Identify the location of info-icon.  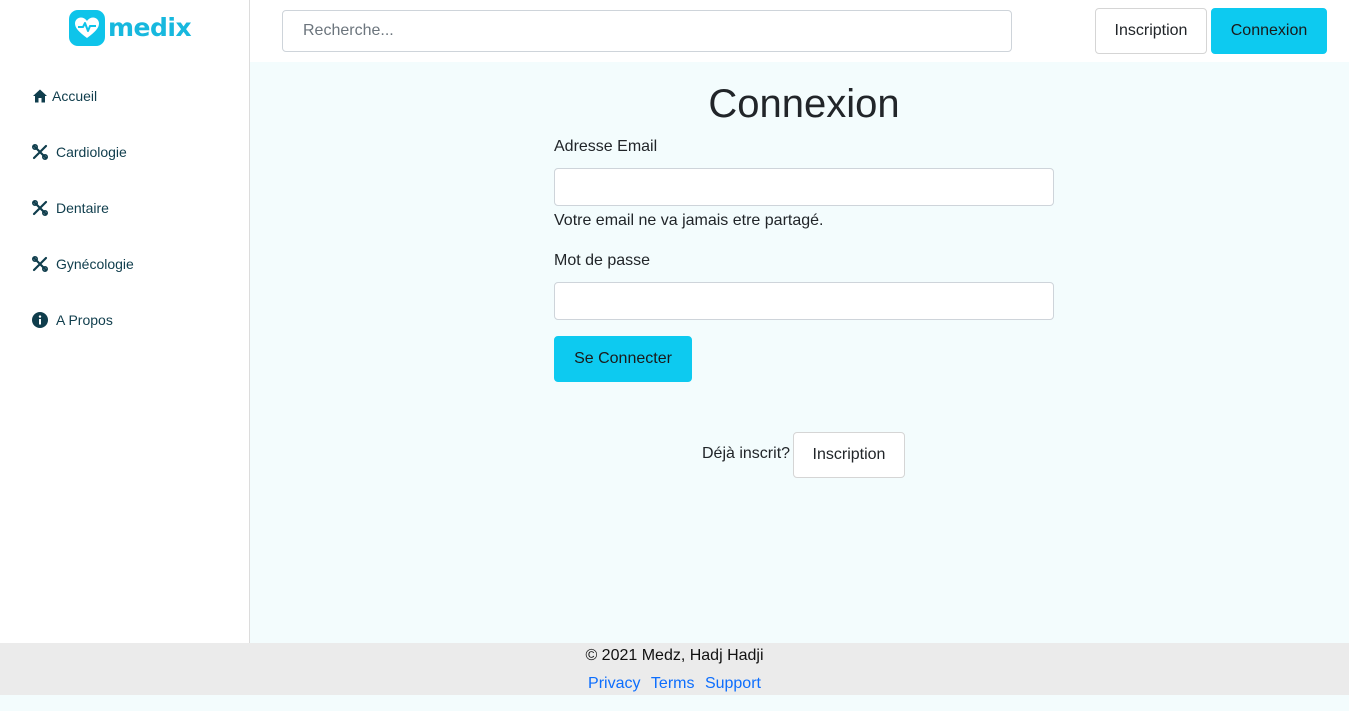
(40, 320).